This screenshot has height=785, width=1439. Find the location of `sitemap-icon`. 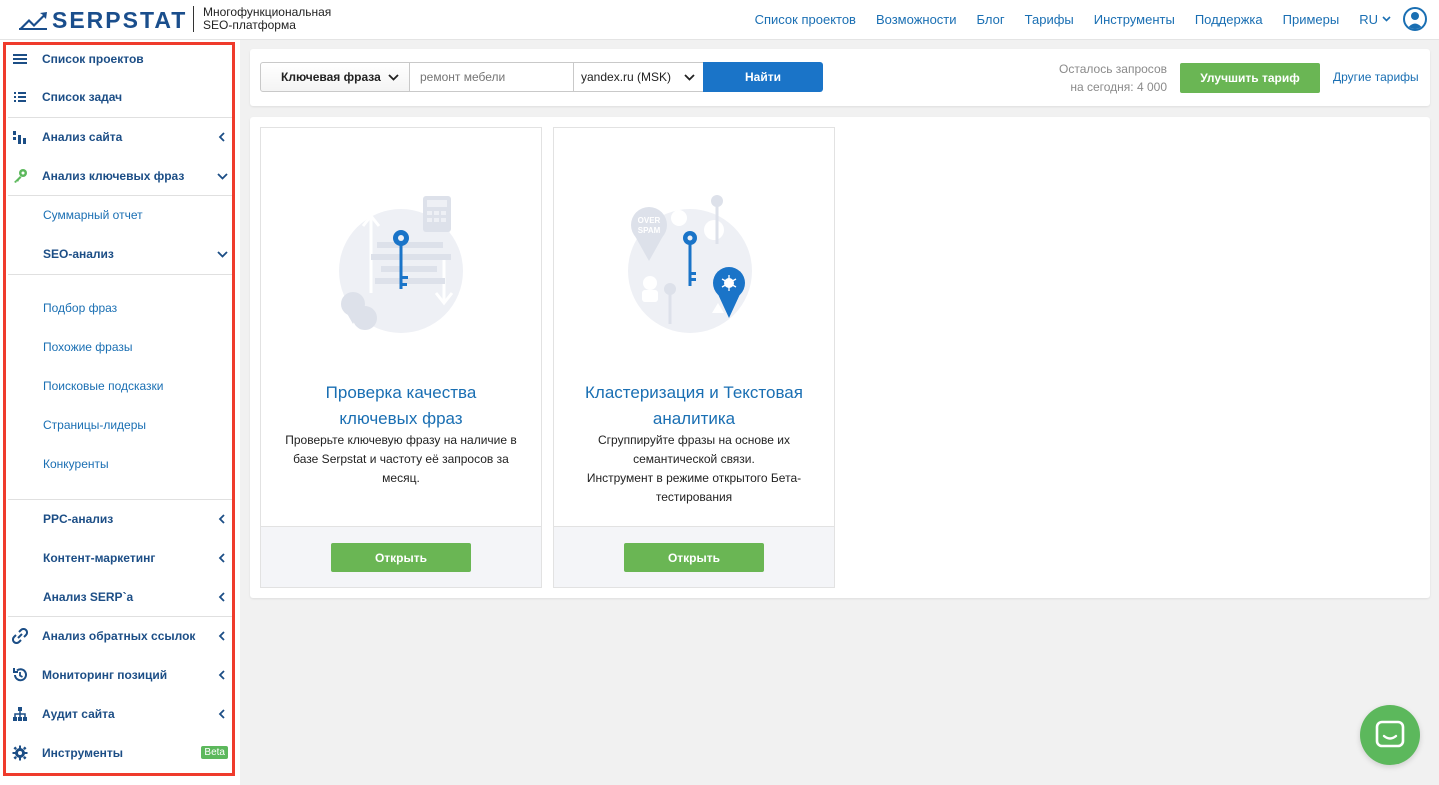

sitemap-icon is located at coordinates (20, 714).